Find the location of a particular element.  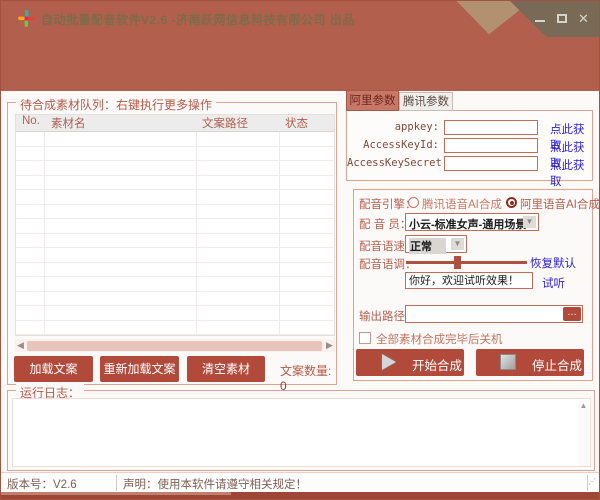

stop-icon is located at coordinates (508, 362).